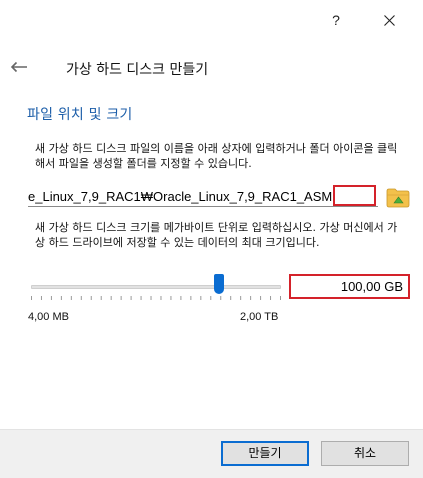 This screenshot has height=478, width=423. I want to click on path-suffix-highlight, so click(354, 195).